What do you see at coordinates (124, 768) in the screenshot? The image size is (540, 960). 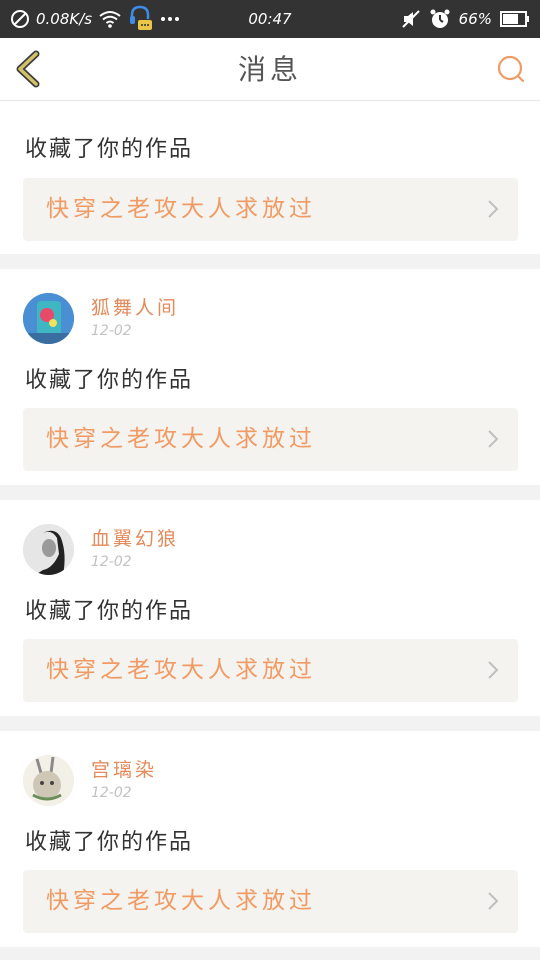 I see `username: 宫璃染` at bounding box center [124, 768].